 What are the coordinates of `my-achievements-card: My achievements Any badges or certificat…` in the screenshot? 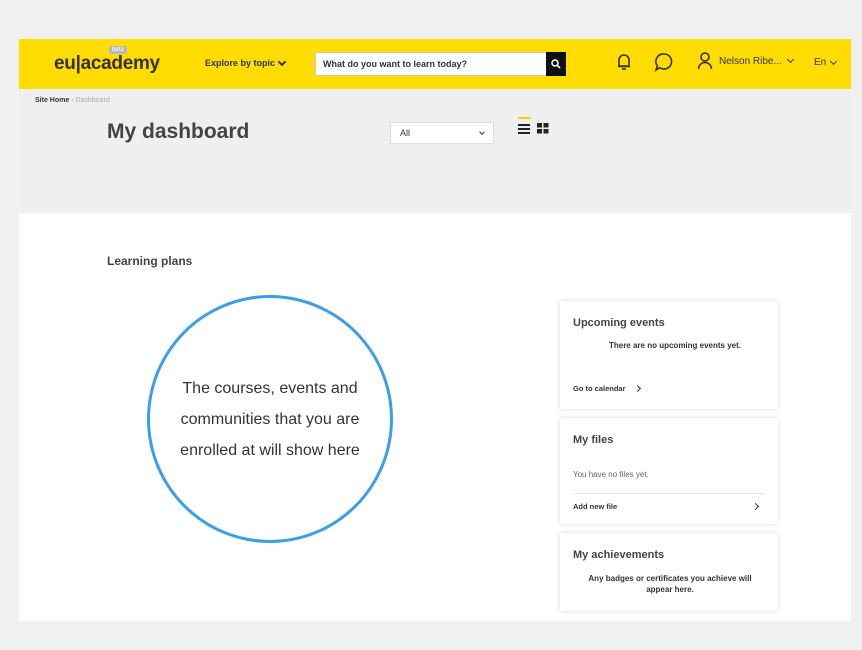 It's located at (669, 572).